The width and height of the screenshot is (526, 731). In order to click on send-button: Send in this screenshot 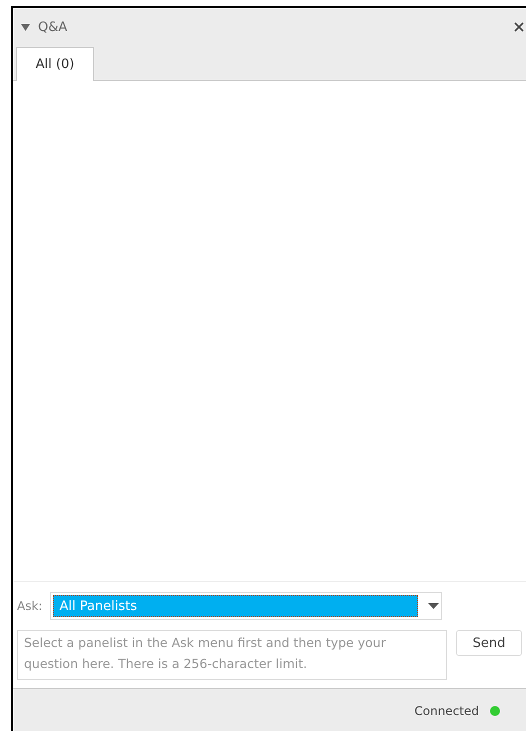, I will do `click(489, 643)`.